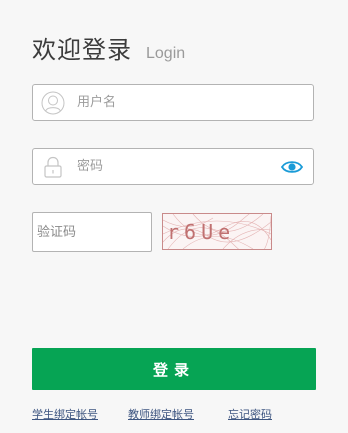 The height and width of the screenshot is (433, 348). I want to click on password-input, so click(177, 166).